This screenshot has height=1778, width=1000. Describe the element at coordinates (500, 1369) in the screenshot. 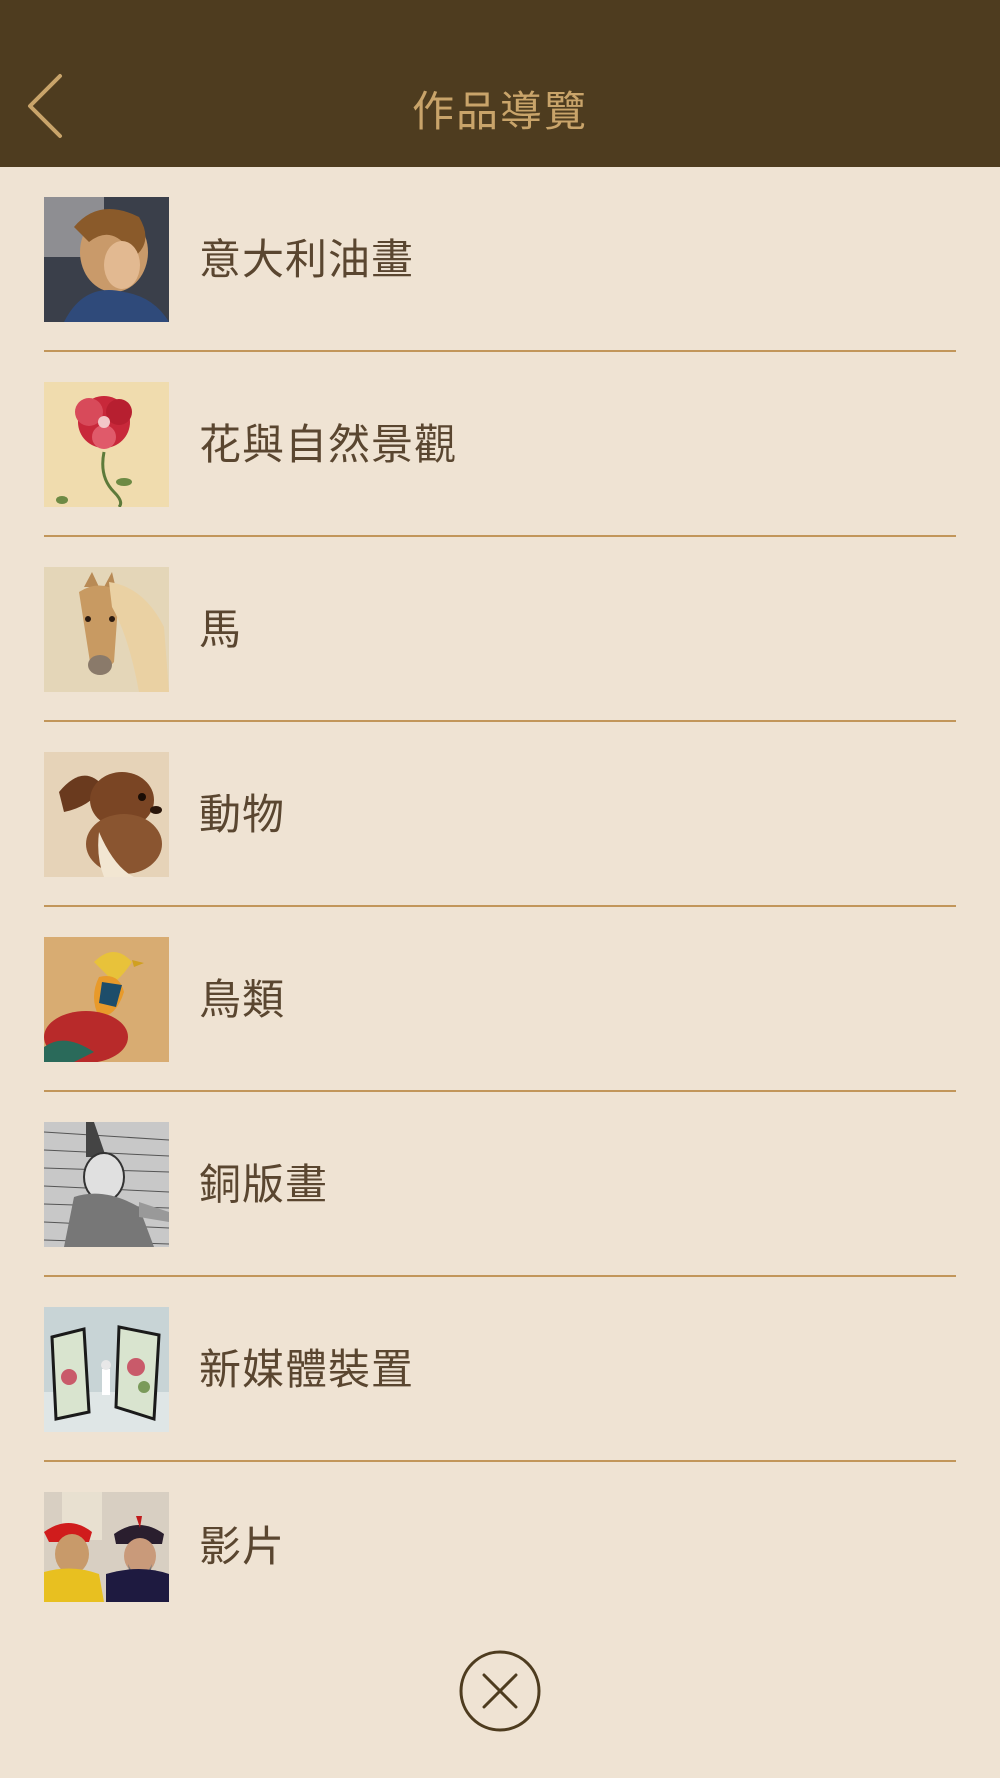

I see `list-item-new-media: 新媒體裝置` at that location.